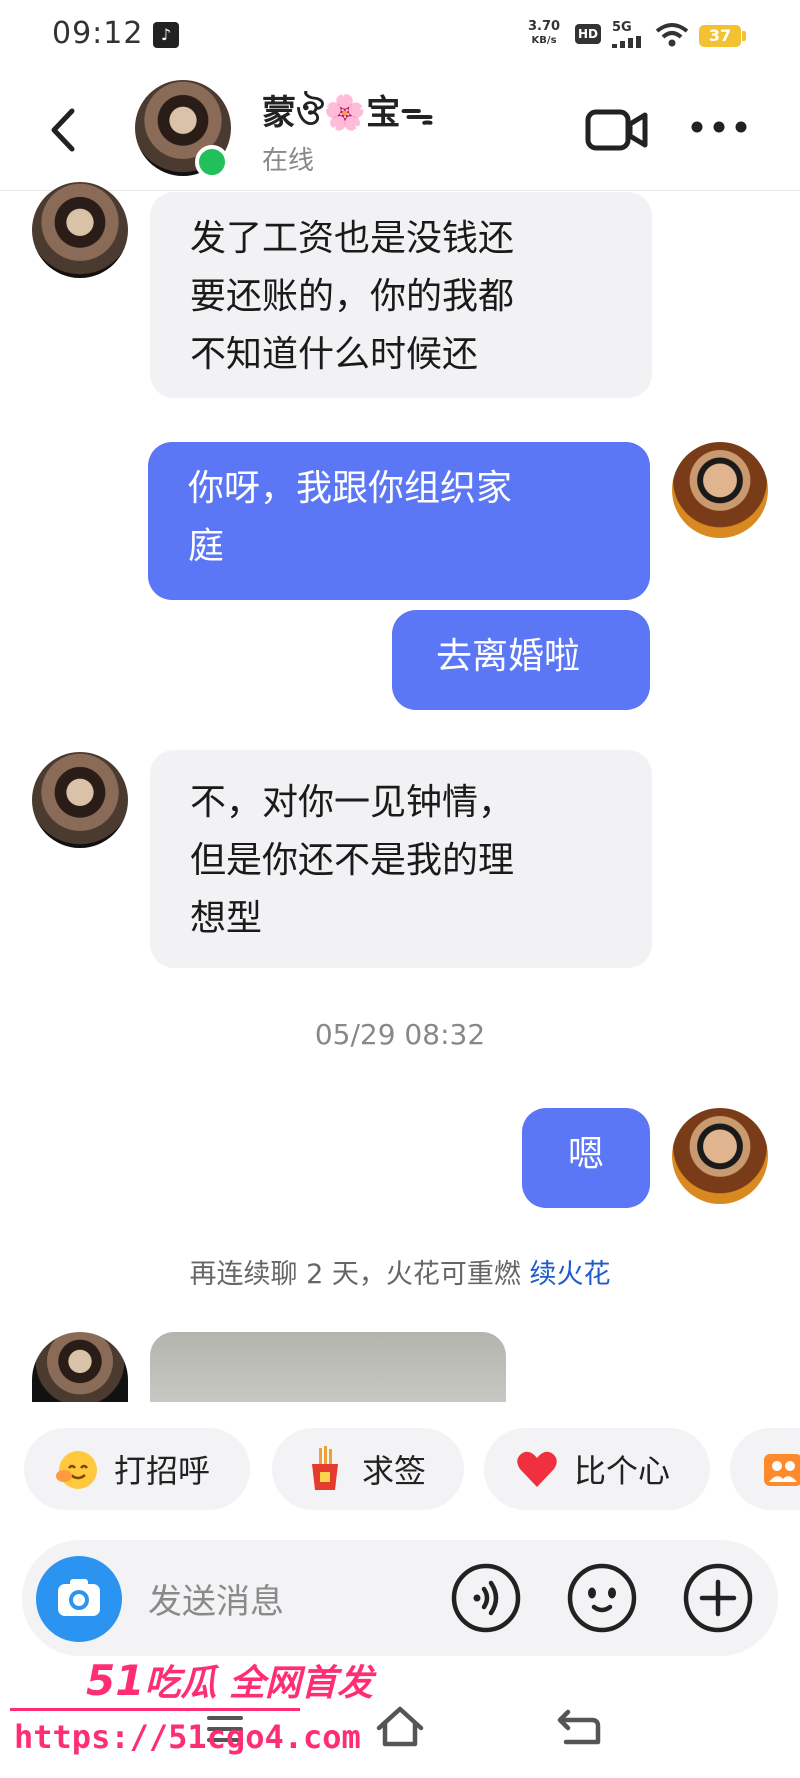  Describe the element at coordinates (226, 918) in the screenshot. I see `message-line: 想型` at that location.